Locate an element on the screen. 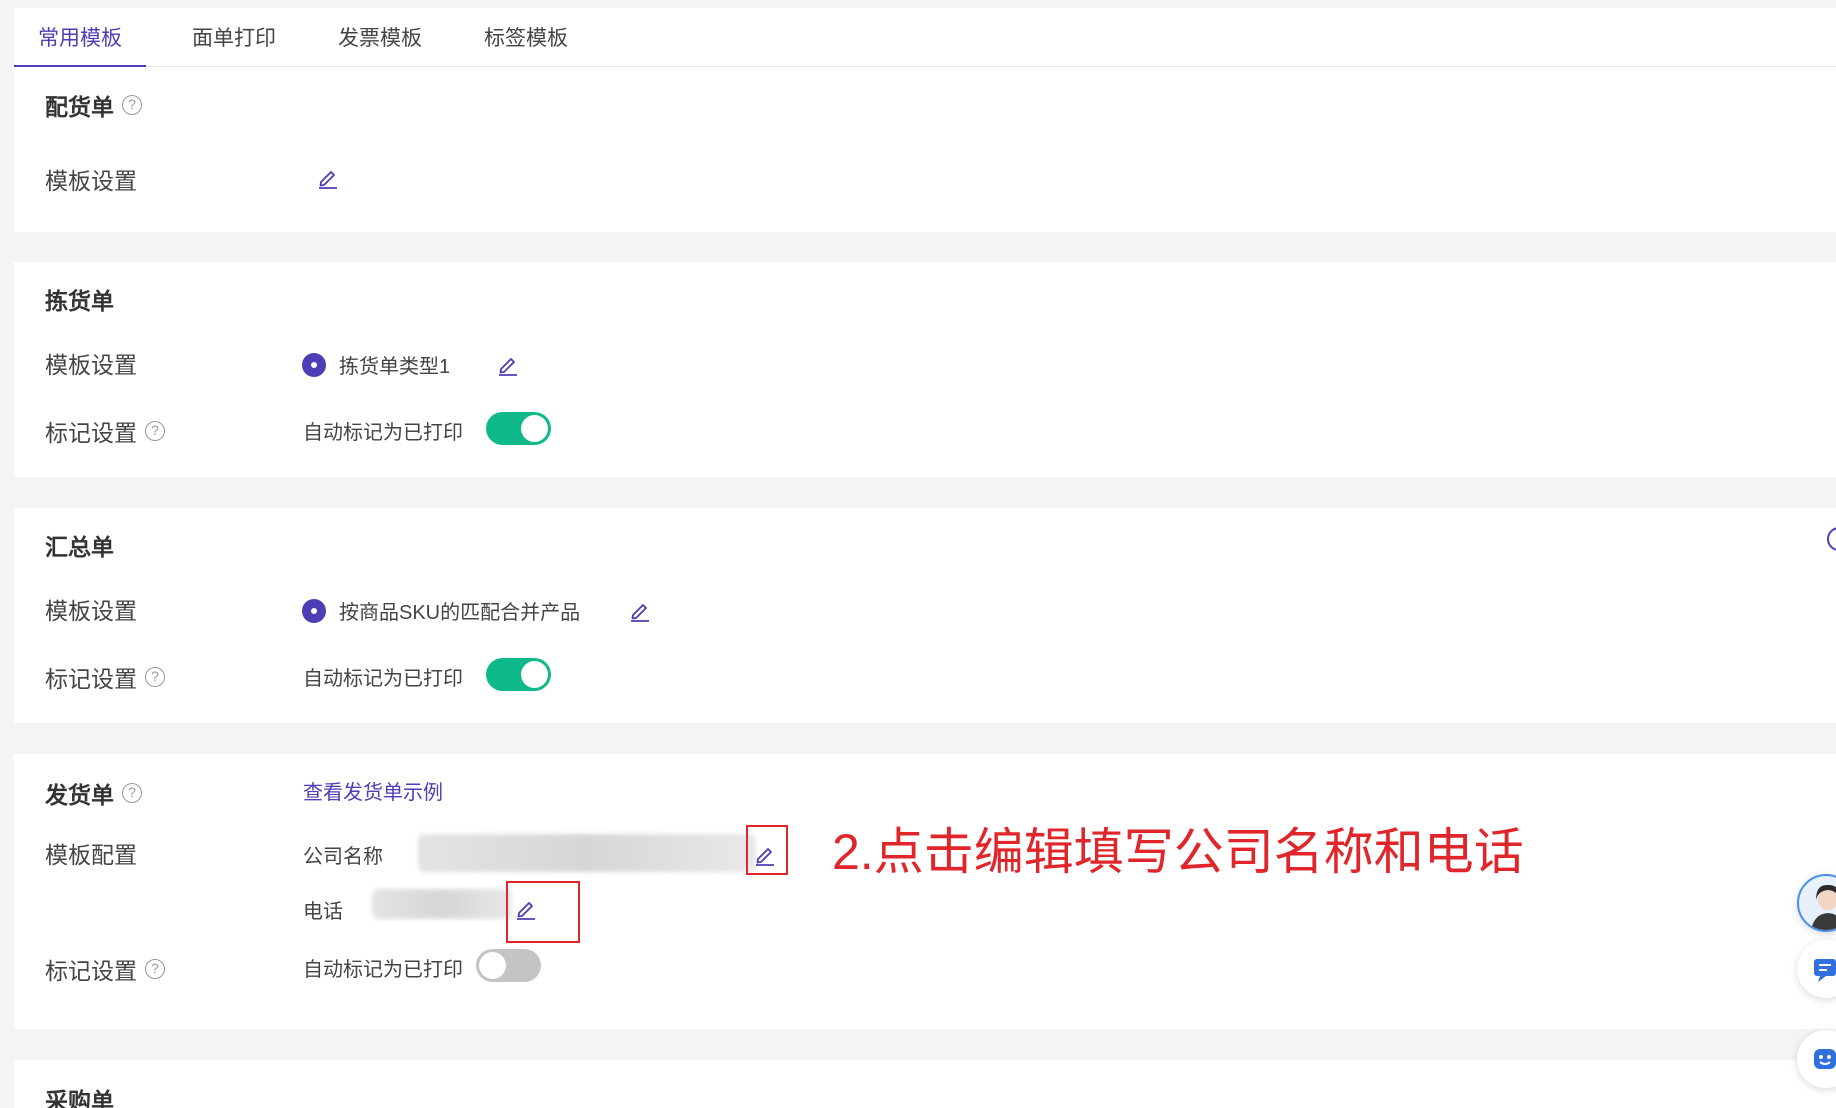 The width and height of the screenshot is (1836, 1108). section-title: 汇总单 is located at coordinates (79, 547).